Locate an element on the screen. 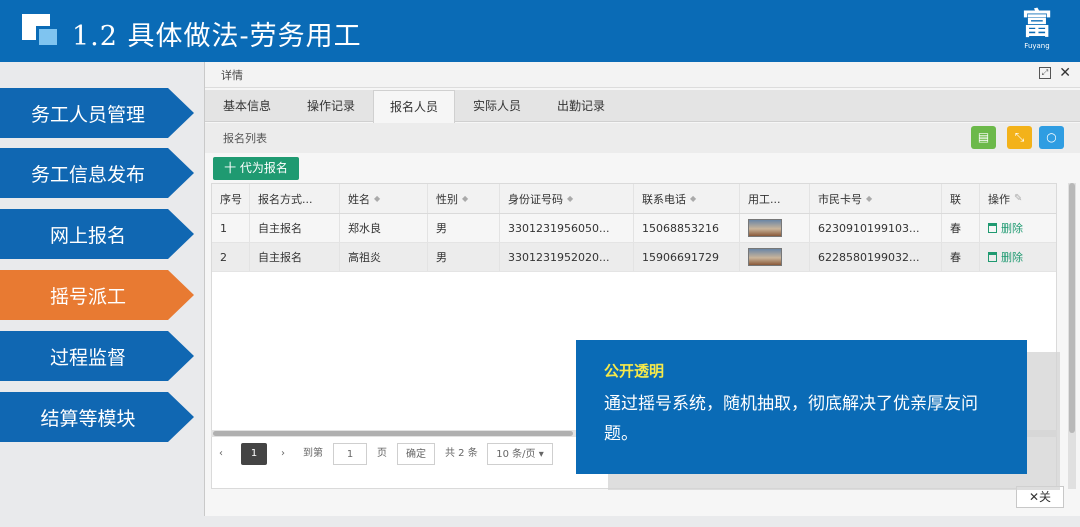 This screenshot has width=1080, height=527. close-icon: ✕ is located at coordinates (1065, 73).